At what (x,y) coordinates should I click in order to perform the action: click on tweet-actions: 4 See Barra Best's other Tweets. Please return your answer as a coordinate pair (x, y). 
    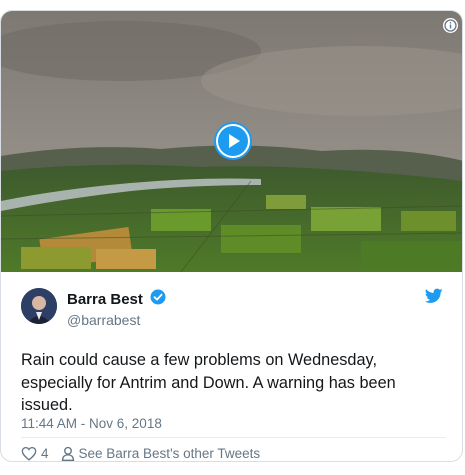
    Looking at the image, I should click on (141, 452).